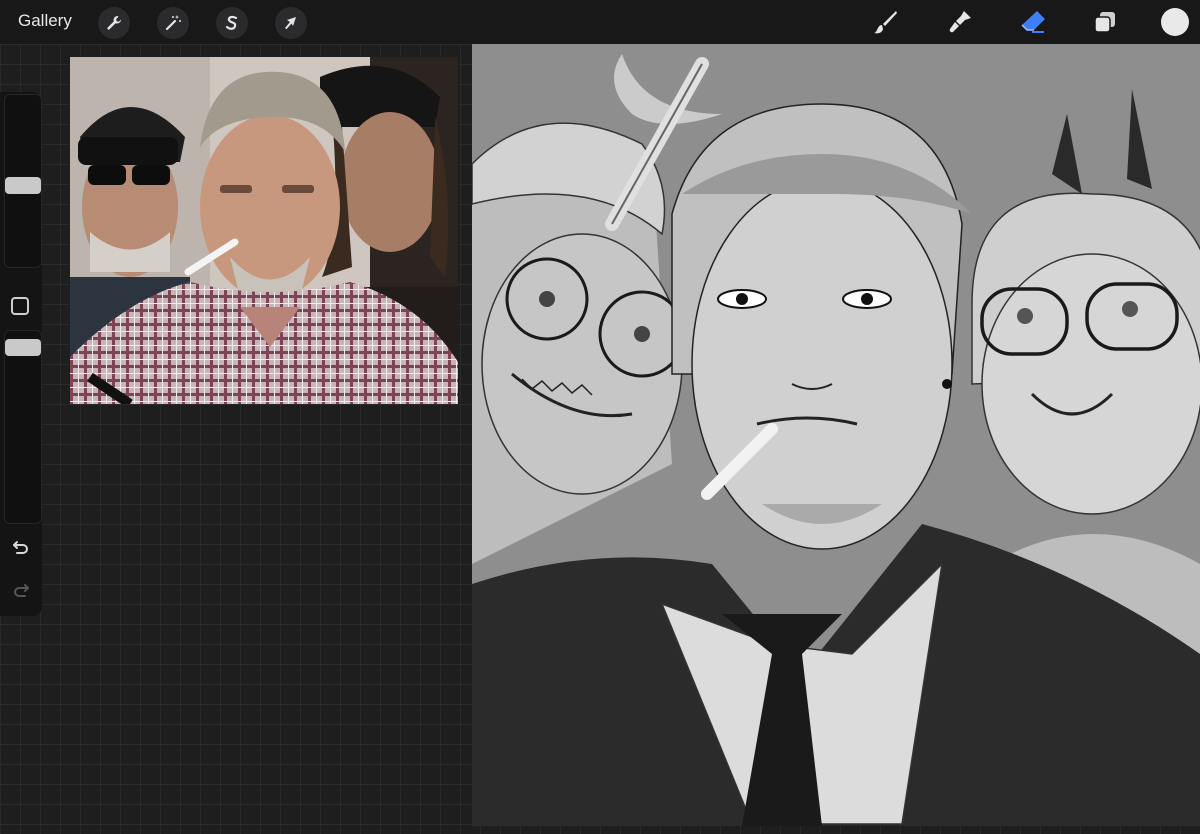 The height and width of the screenshot is (834, 1200). What do you see at coordinates (23, 347) in the screenshot?
I see `opacity-thumb` at bounding box center [23, 347].